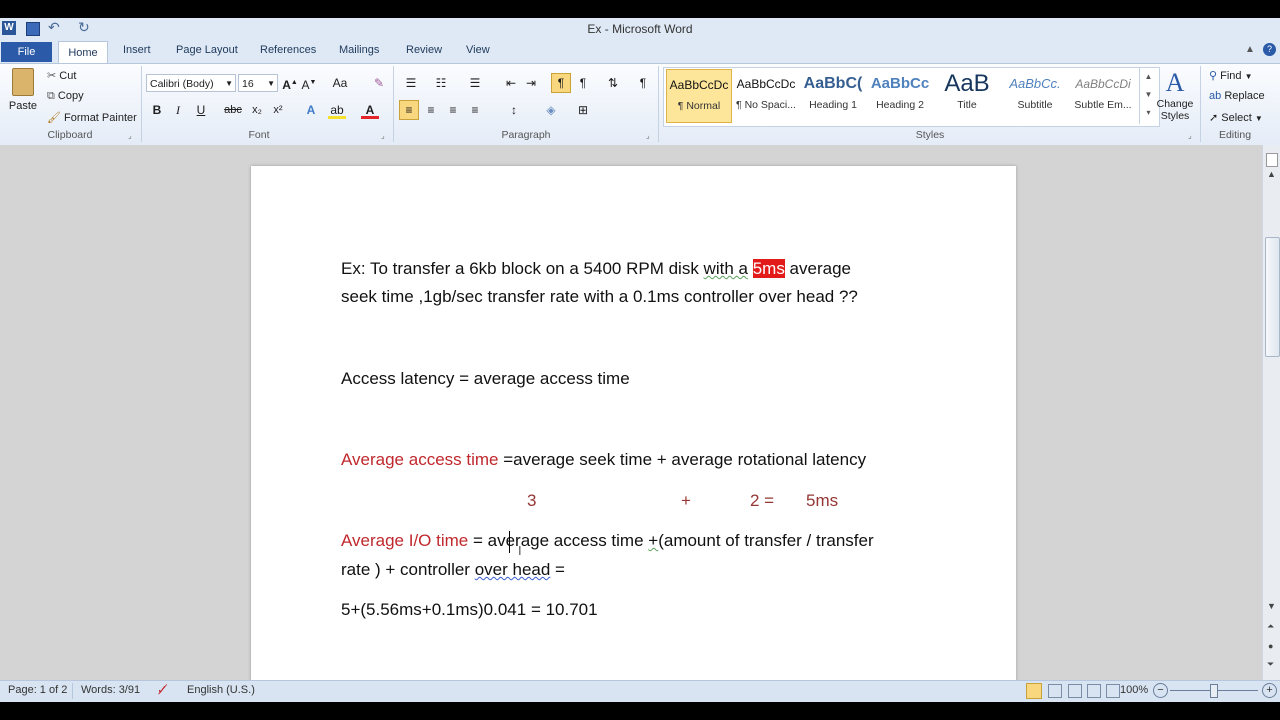 This screenshot has height=720, width=1280. Describe the element at coordinates (370, 110) in the screenshot. I see `font-color-icon: A` at that location.